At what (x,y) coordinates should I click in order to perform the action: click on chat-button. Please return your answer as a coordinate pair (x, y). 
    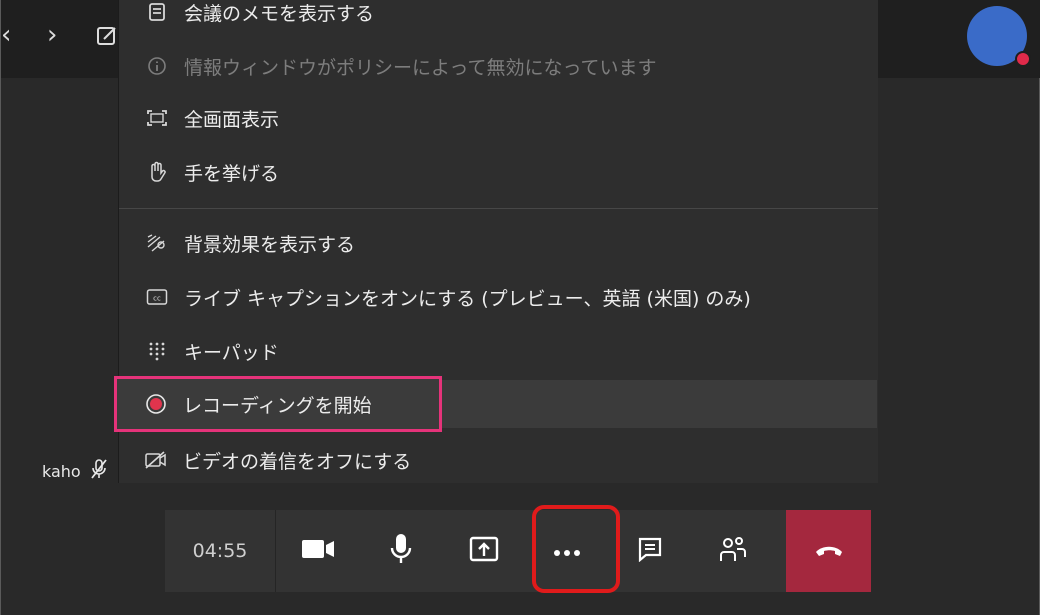
    Looking at the image, I should click on (649, 551).